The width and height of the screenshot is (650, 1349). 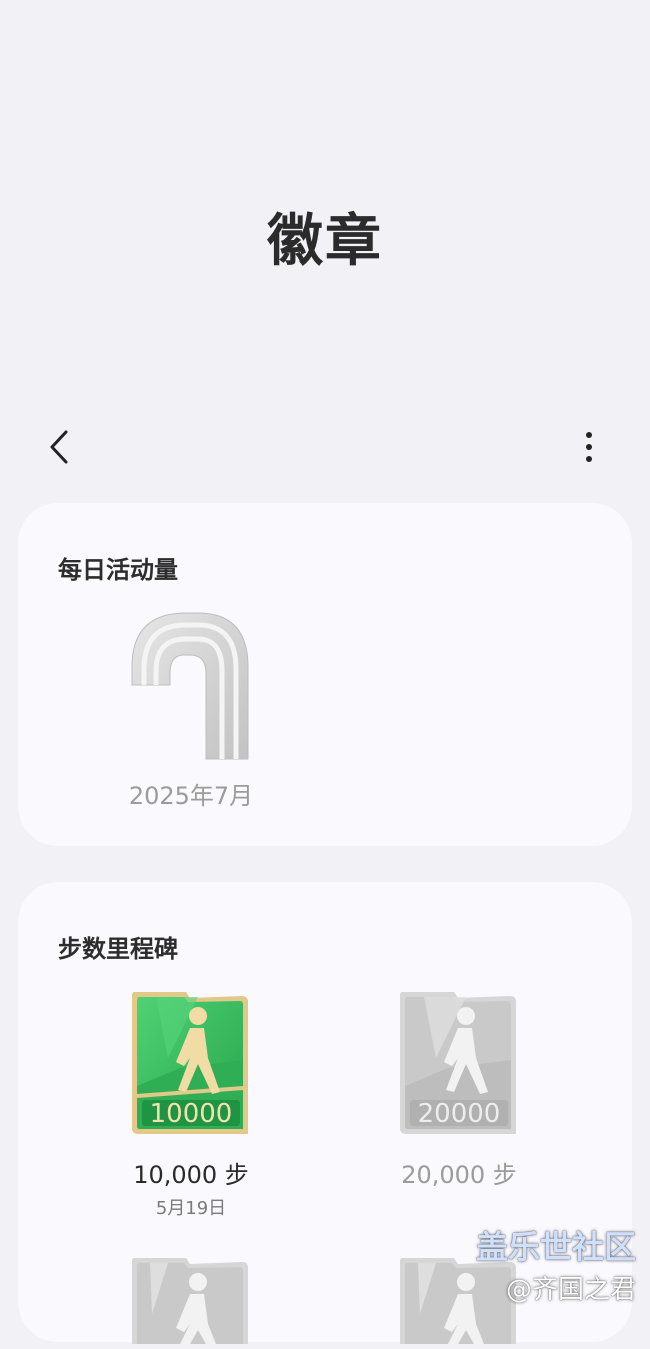 I want to click on badge-number: 10000, so click(x=191, y=1114).